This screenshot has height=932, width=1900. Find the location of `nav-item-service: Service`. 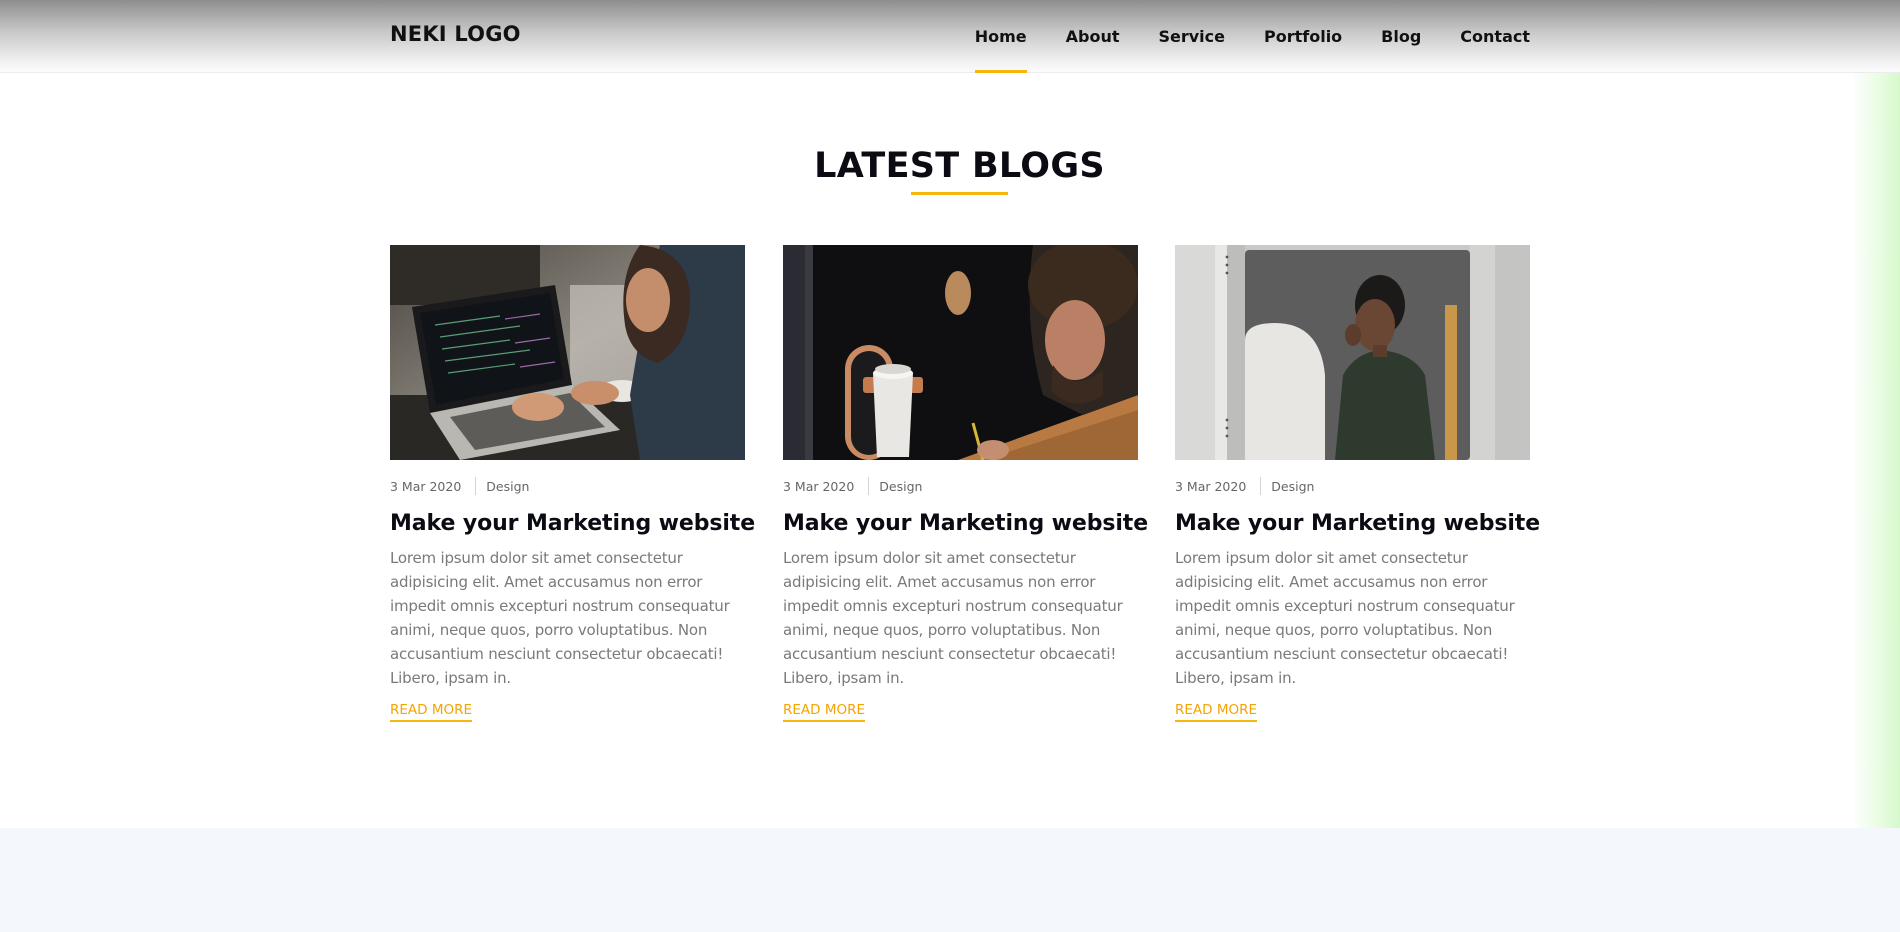

nav-item-service: Service is located at coordinates (1191, 36).